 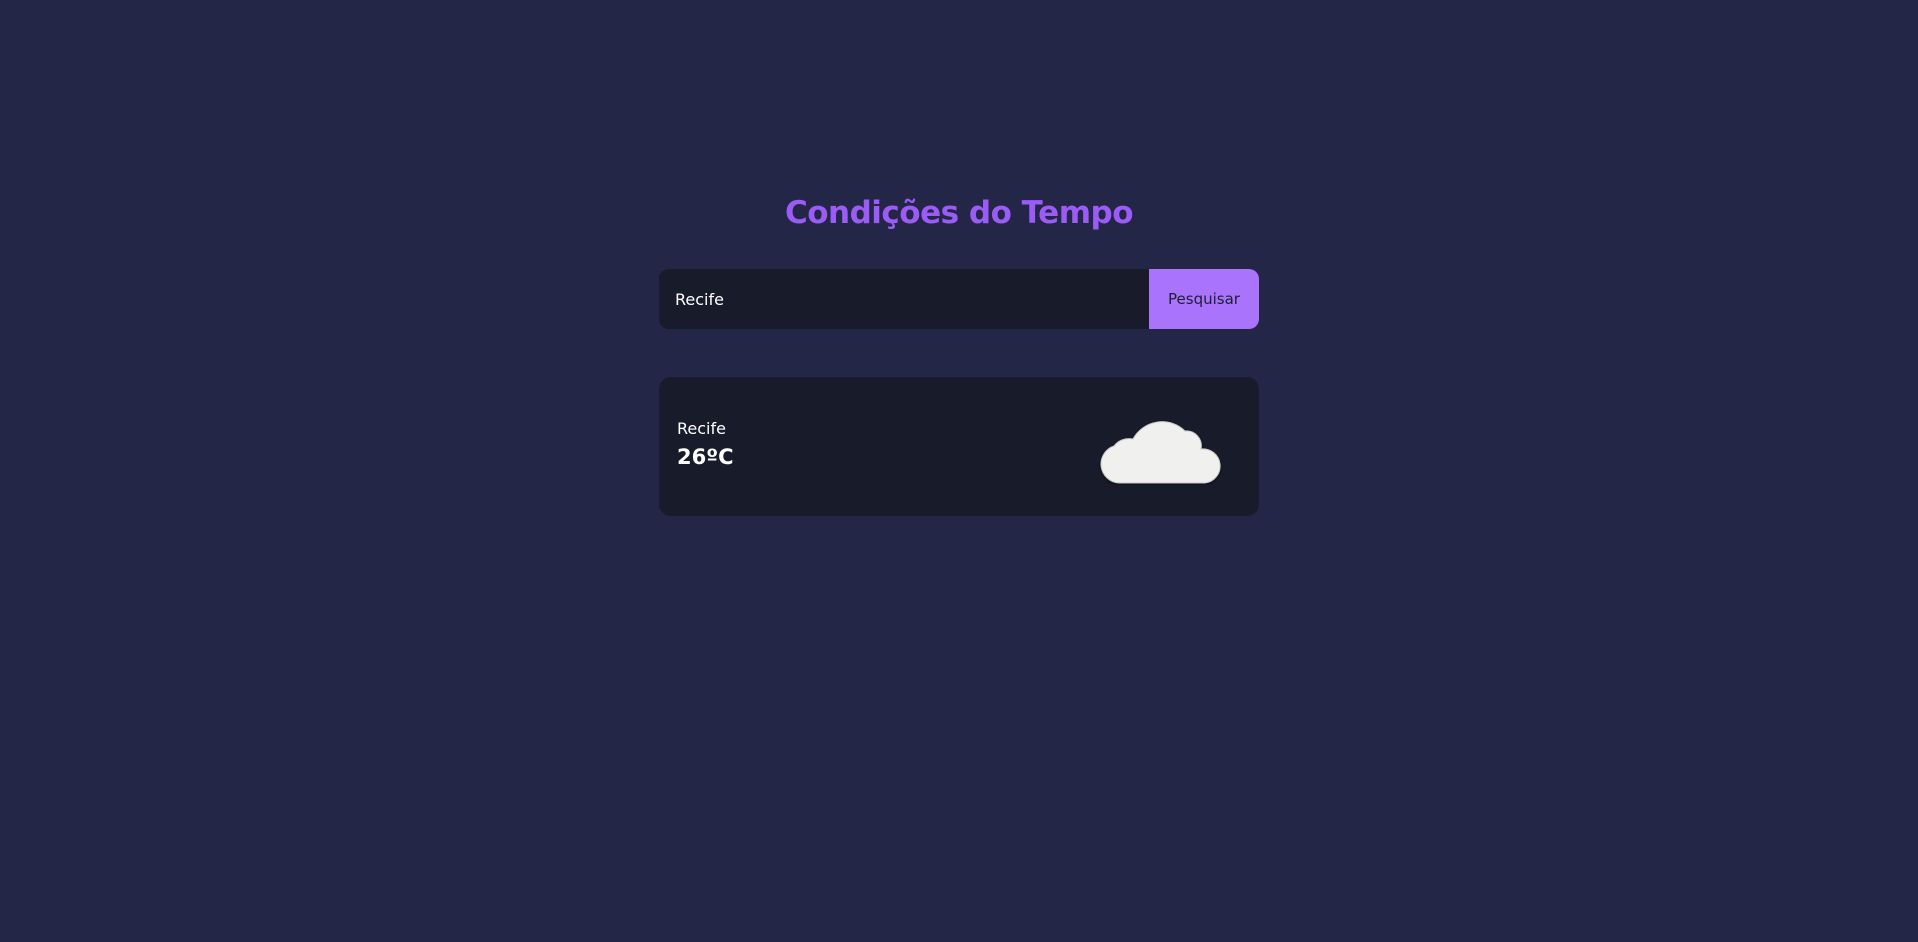 What do you see at coordinates (904, 299) in the screenshot?
I see `city-search-input` at bounding box center [904, 299].